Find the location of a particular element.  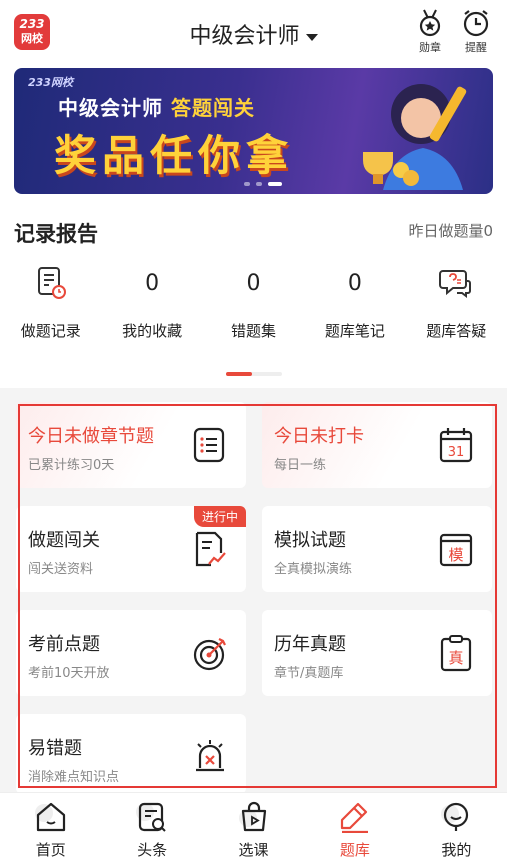

tab-label: 我的 is located at coordinates (456, 850).